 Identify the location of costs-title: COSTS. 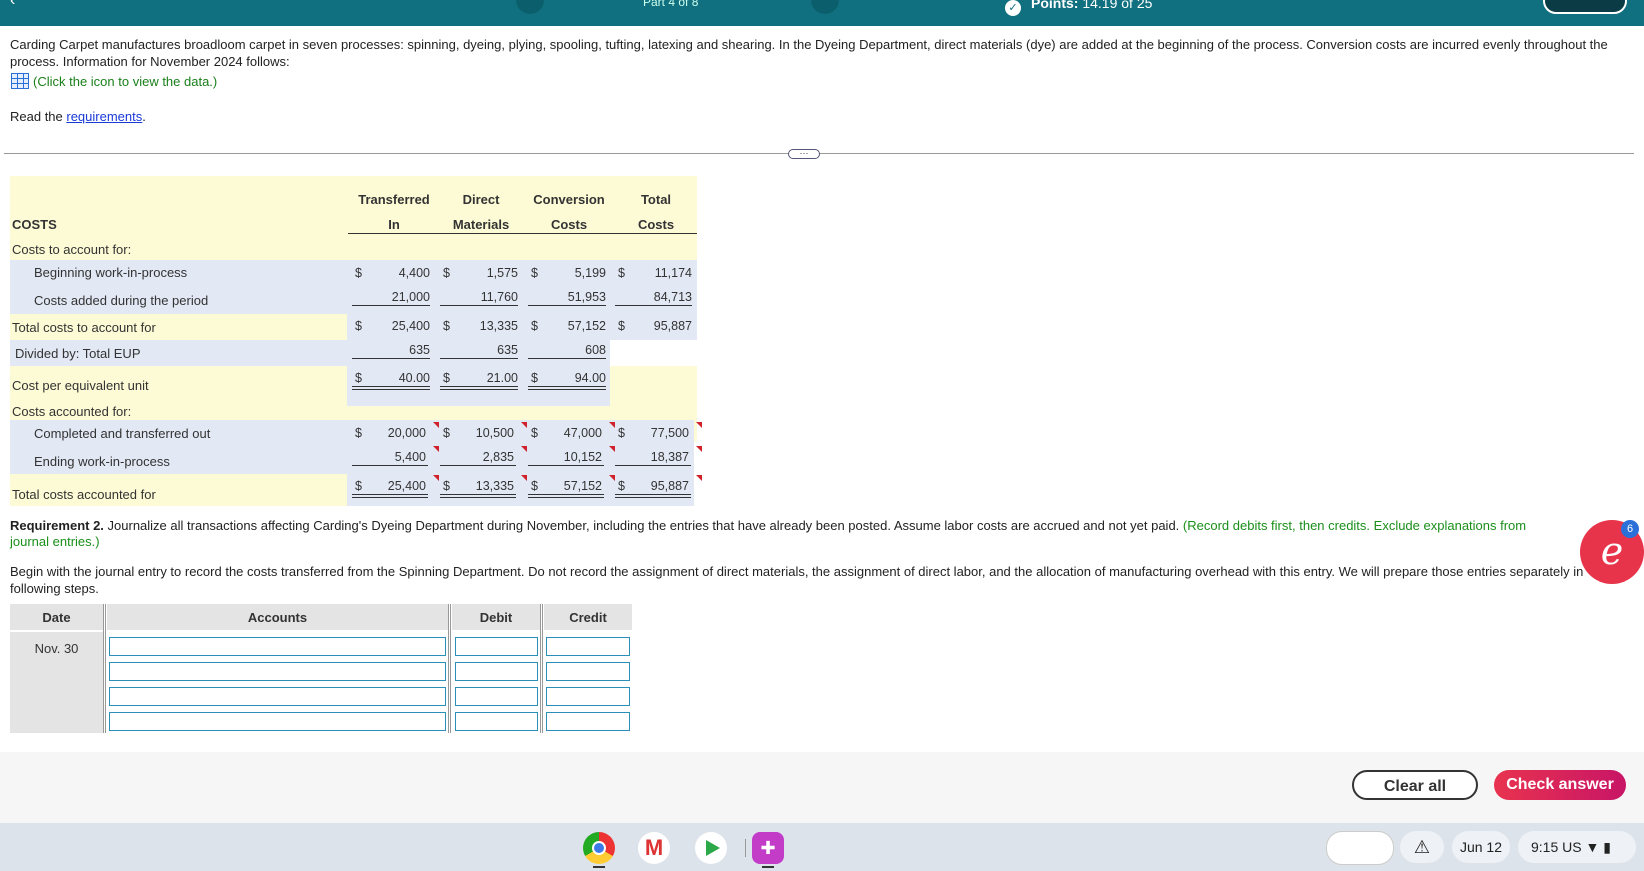
(34, 224).